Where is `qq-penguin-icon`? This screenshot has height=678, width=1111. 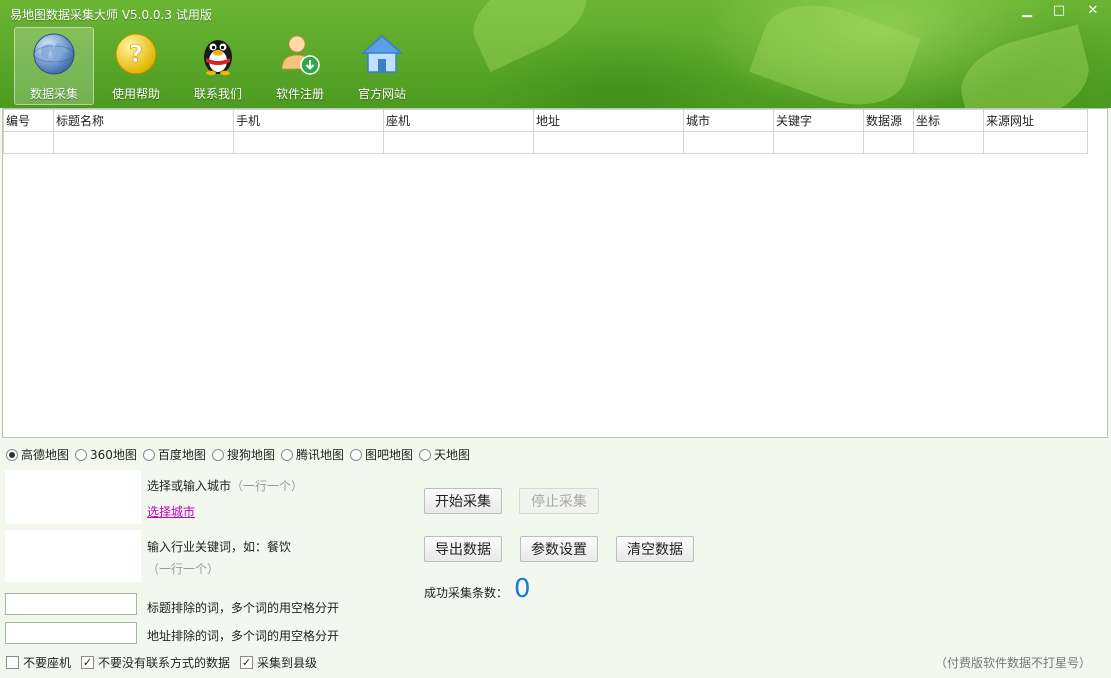 qq-penguin-icon is located at coordinates (218, 54).